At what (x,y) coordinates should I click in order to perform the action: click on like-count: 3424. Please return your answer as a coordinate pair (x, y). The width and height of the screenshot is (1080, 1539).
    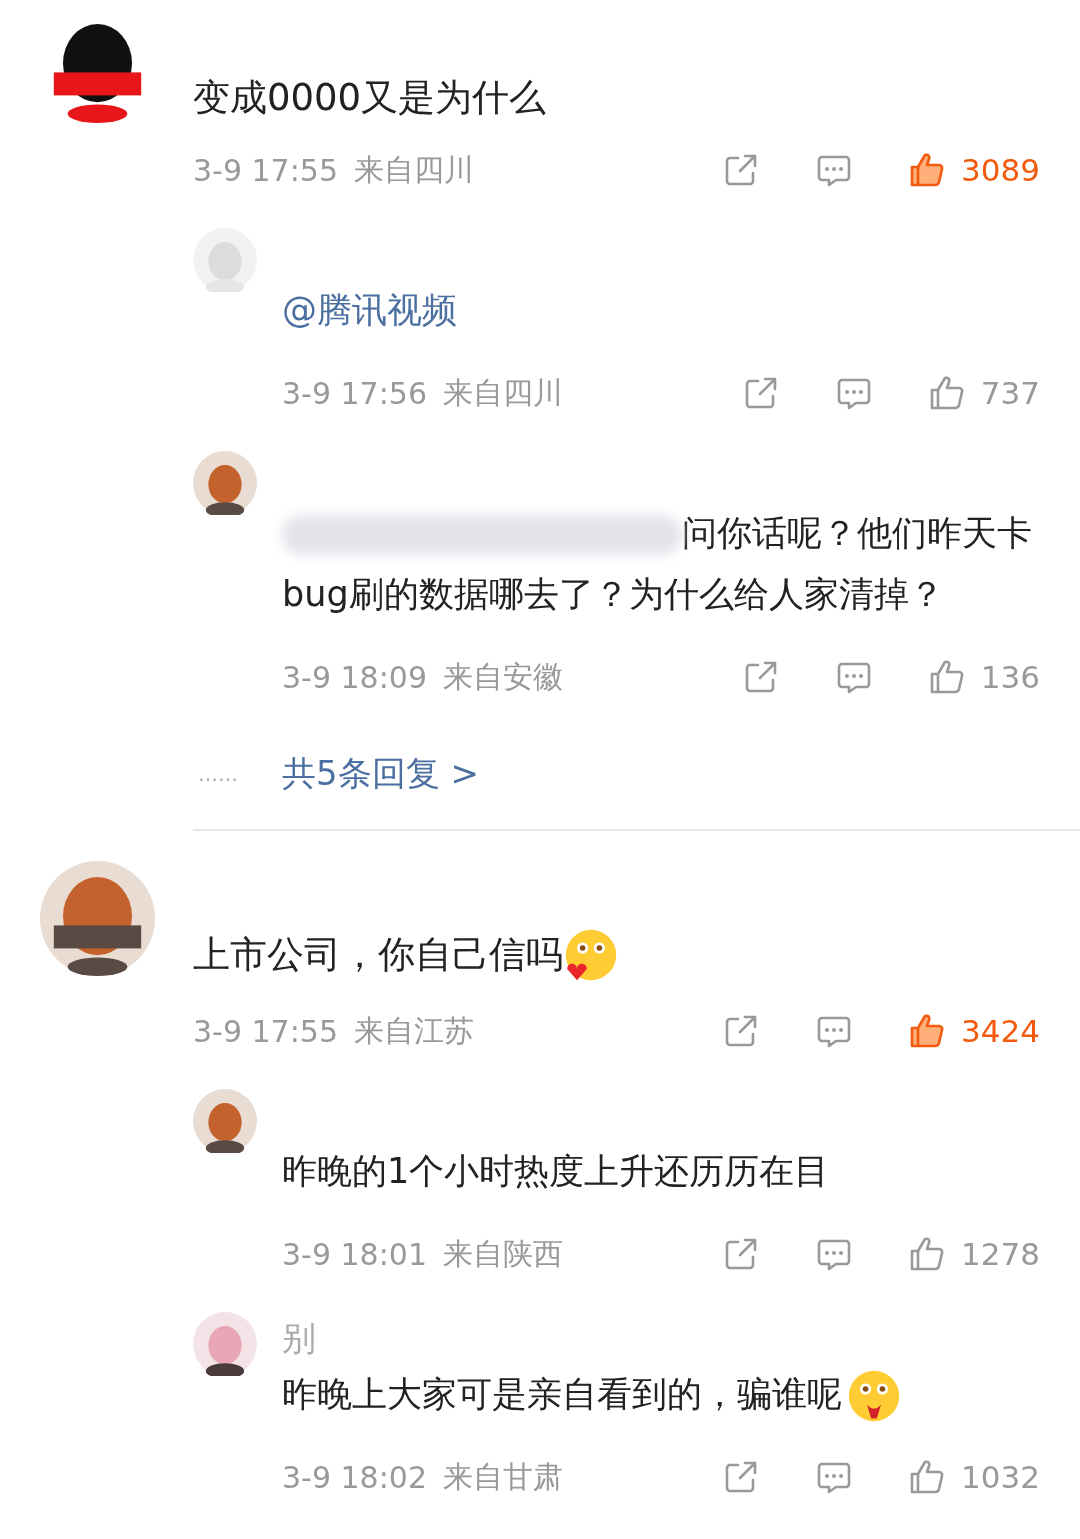
    Looking at the image, I should click on (1000, 1031).